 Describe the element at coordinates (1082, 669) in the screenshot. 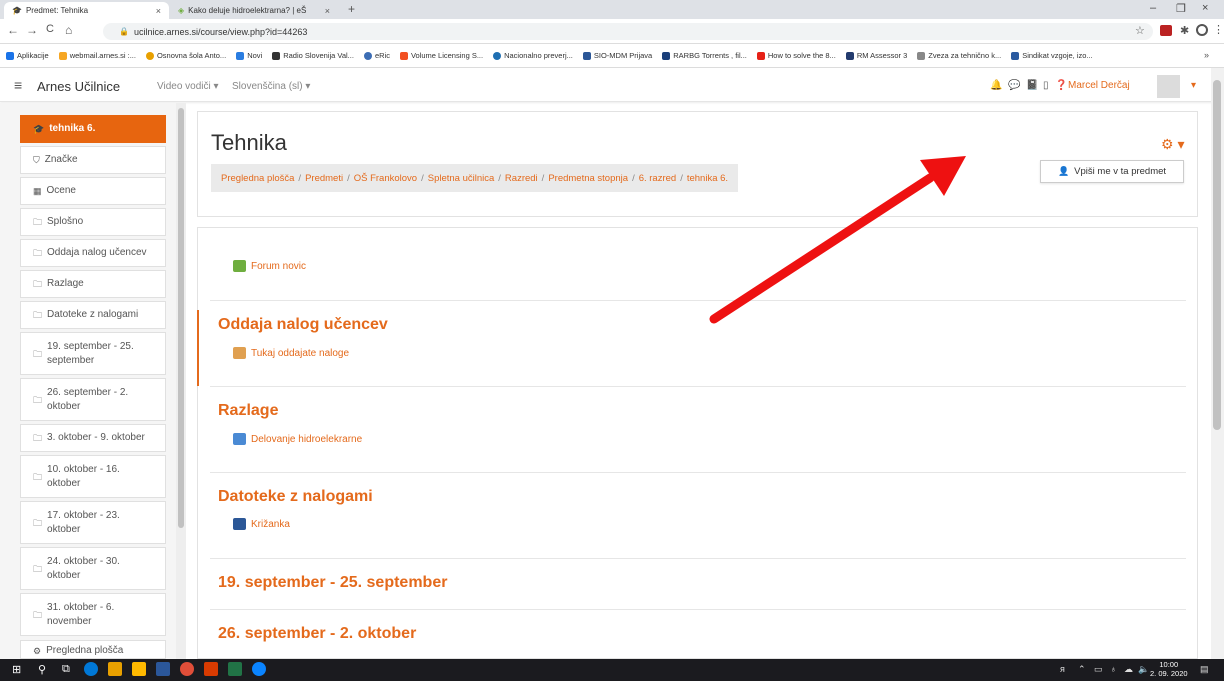

I see `chevron-up-icon: ⌃` at that location.